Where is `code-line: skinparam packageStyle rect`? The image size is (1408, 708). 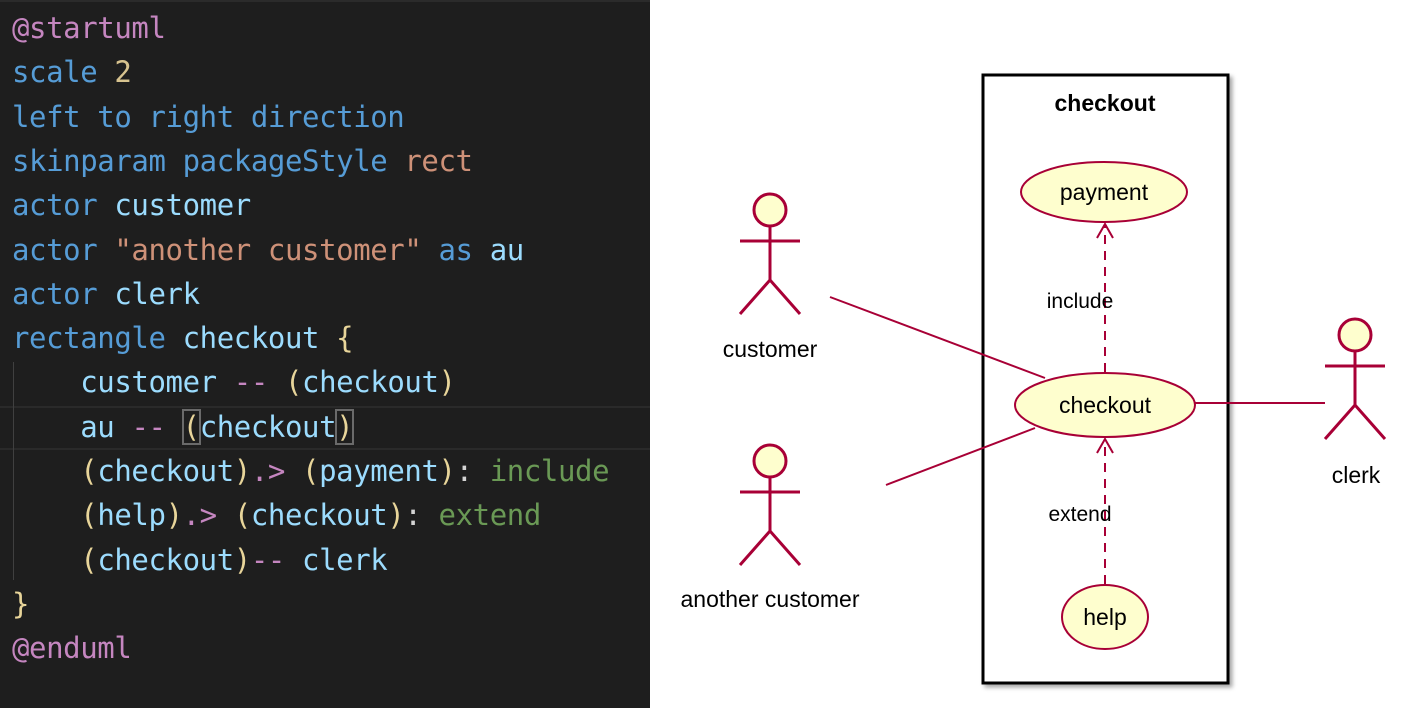 code-line: skinparam packageStyle rect is located at coordinates (242, 161).